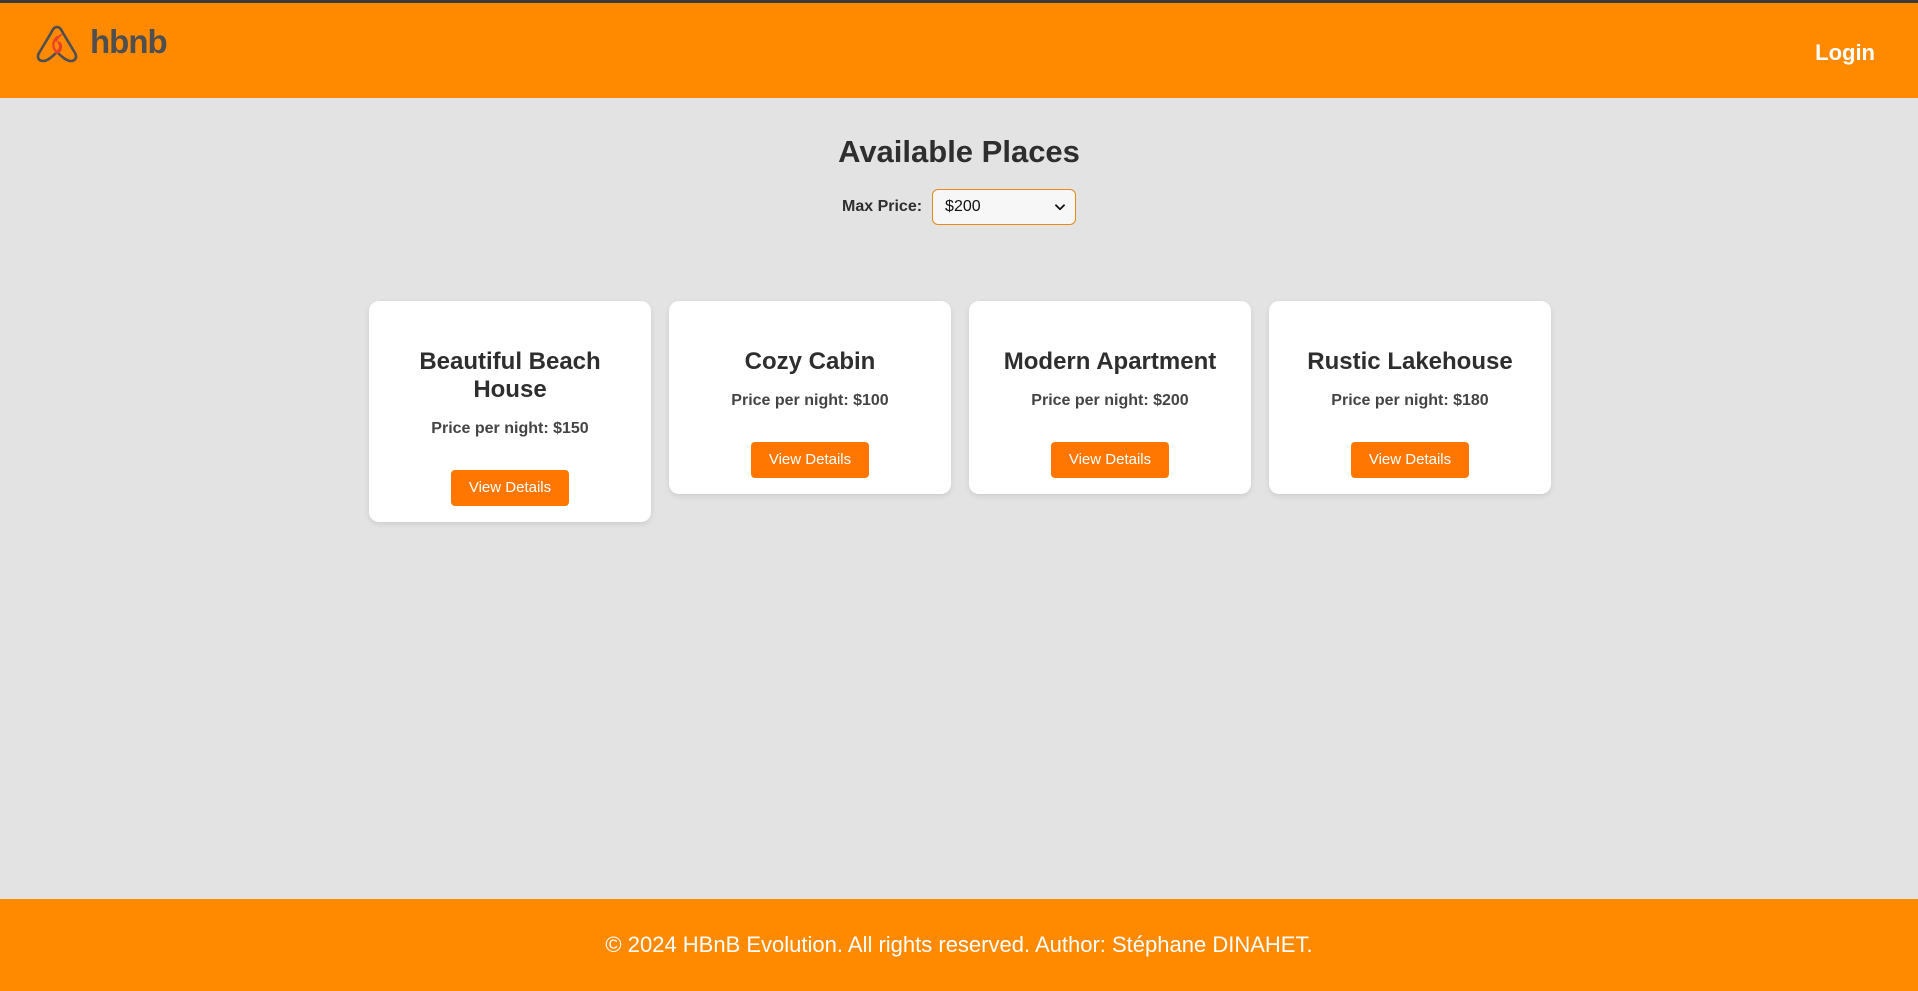 This screenshot has height=991, width=1918. I want to click on logo-link: hbnb, so click(101, 42).